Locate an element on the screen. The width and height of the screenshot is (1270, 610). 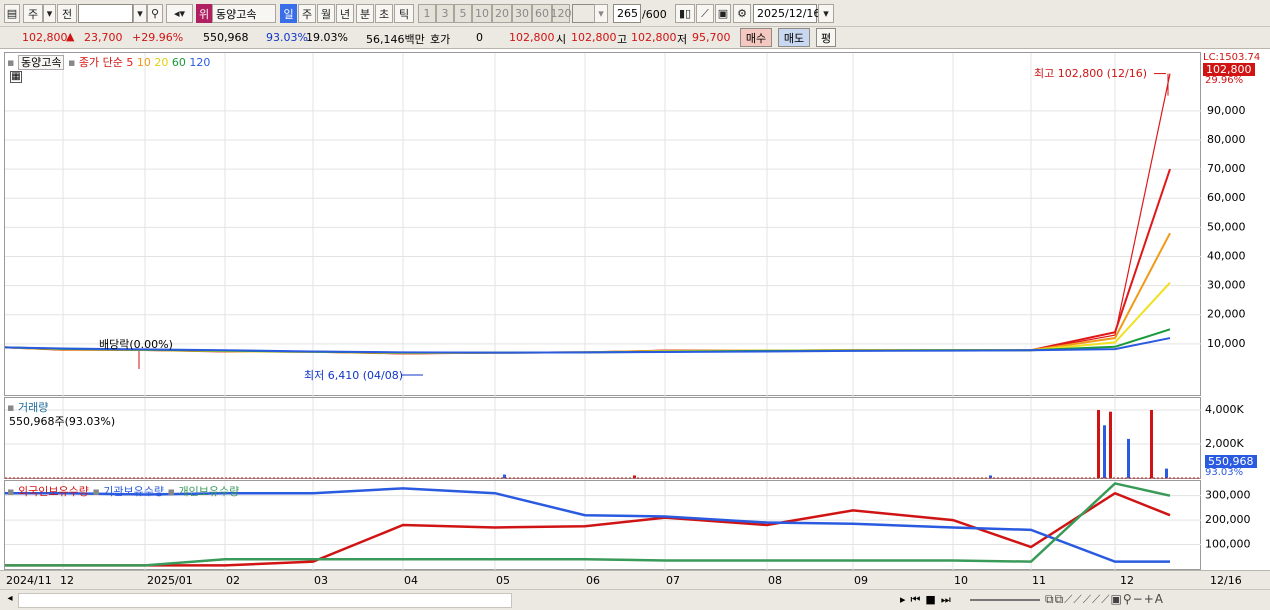
chart-type-icon: ⟋ is located at coordinates (705, 13).